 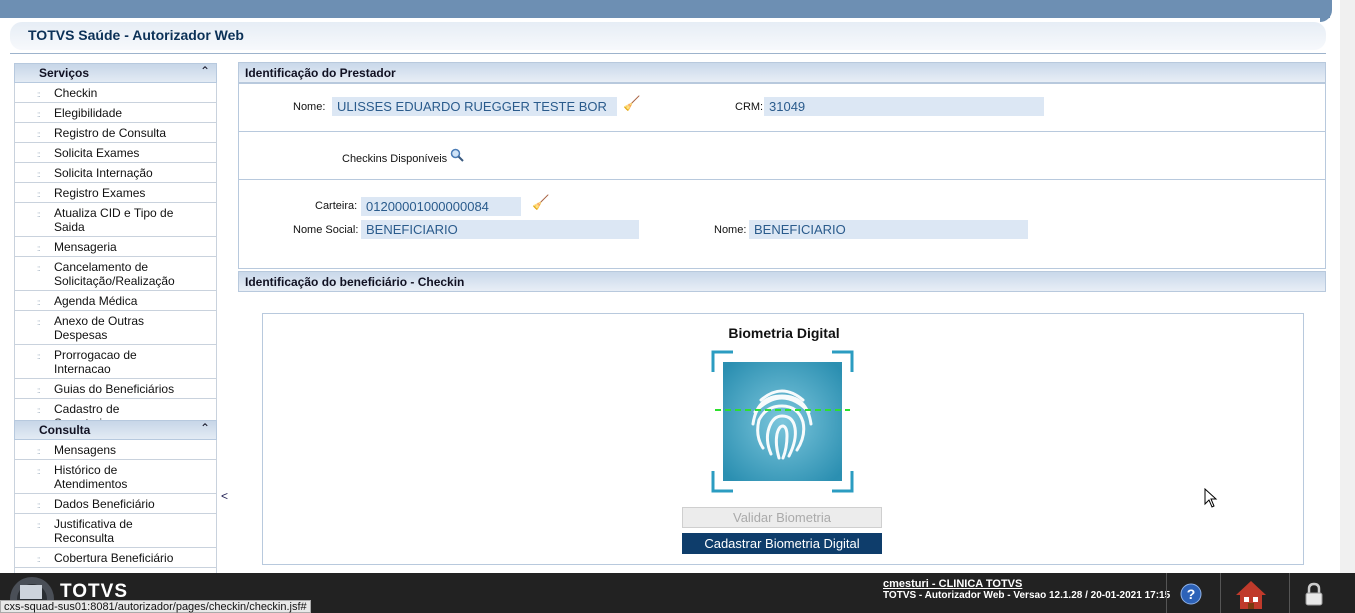 What do you see at coordinates (104, 504) in the screenshot?
I see `sidebar-item-label: Dados Beneficiário` at bounding box center [104, 504].